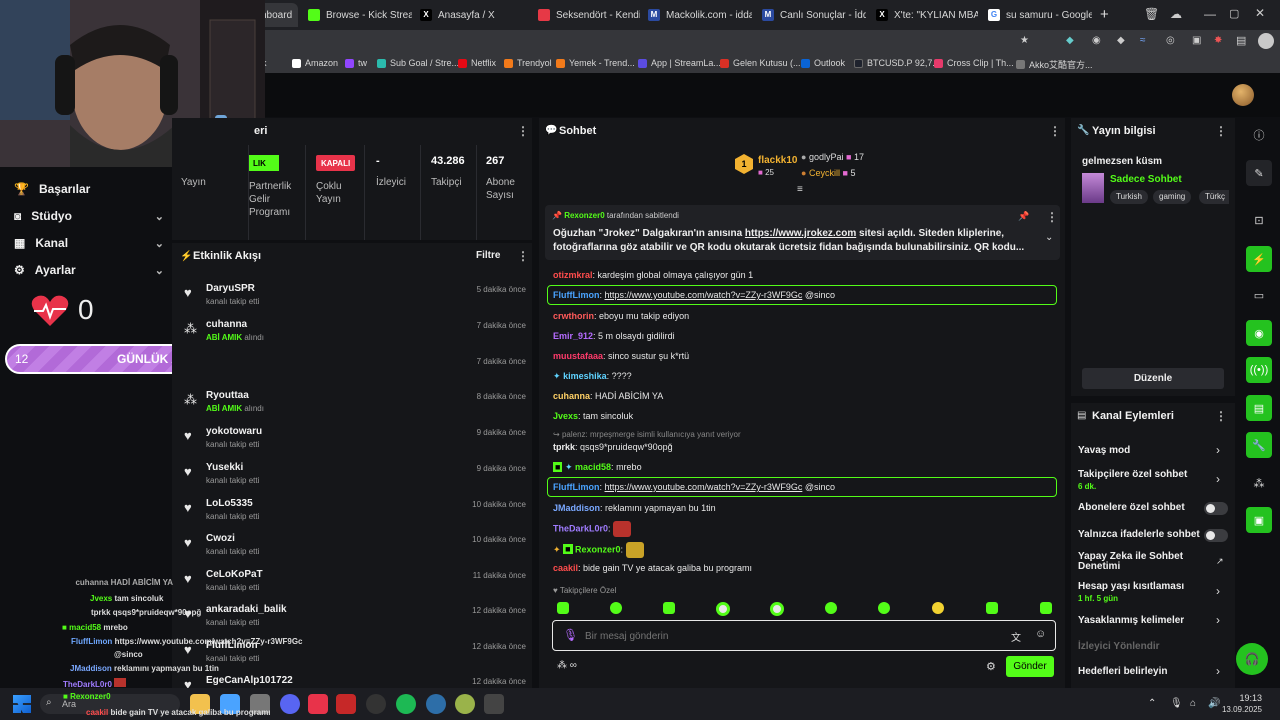 The image size is (1280, 720). What do you see at coordinates (585, 15) in the screenshot?
I see `browser-tab: Seksendört - Kendime Ya` at bounding box center [585, 15].